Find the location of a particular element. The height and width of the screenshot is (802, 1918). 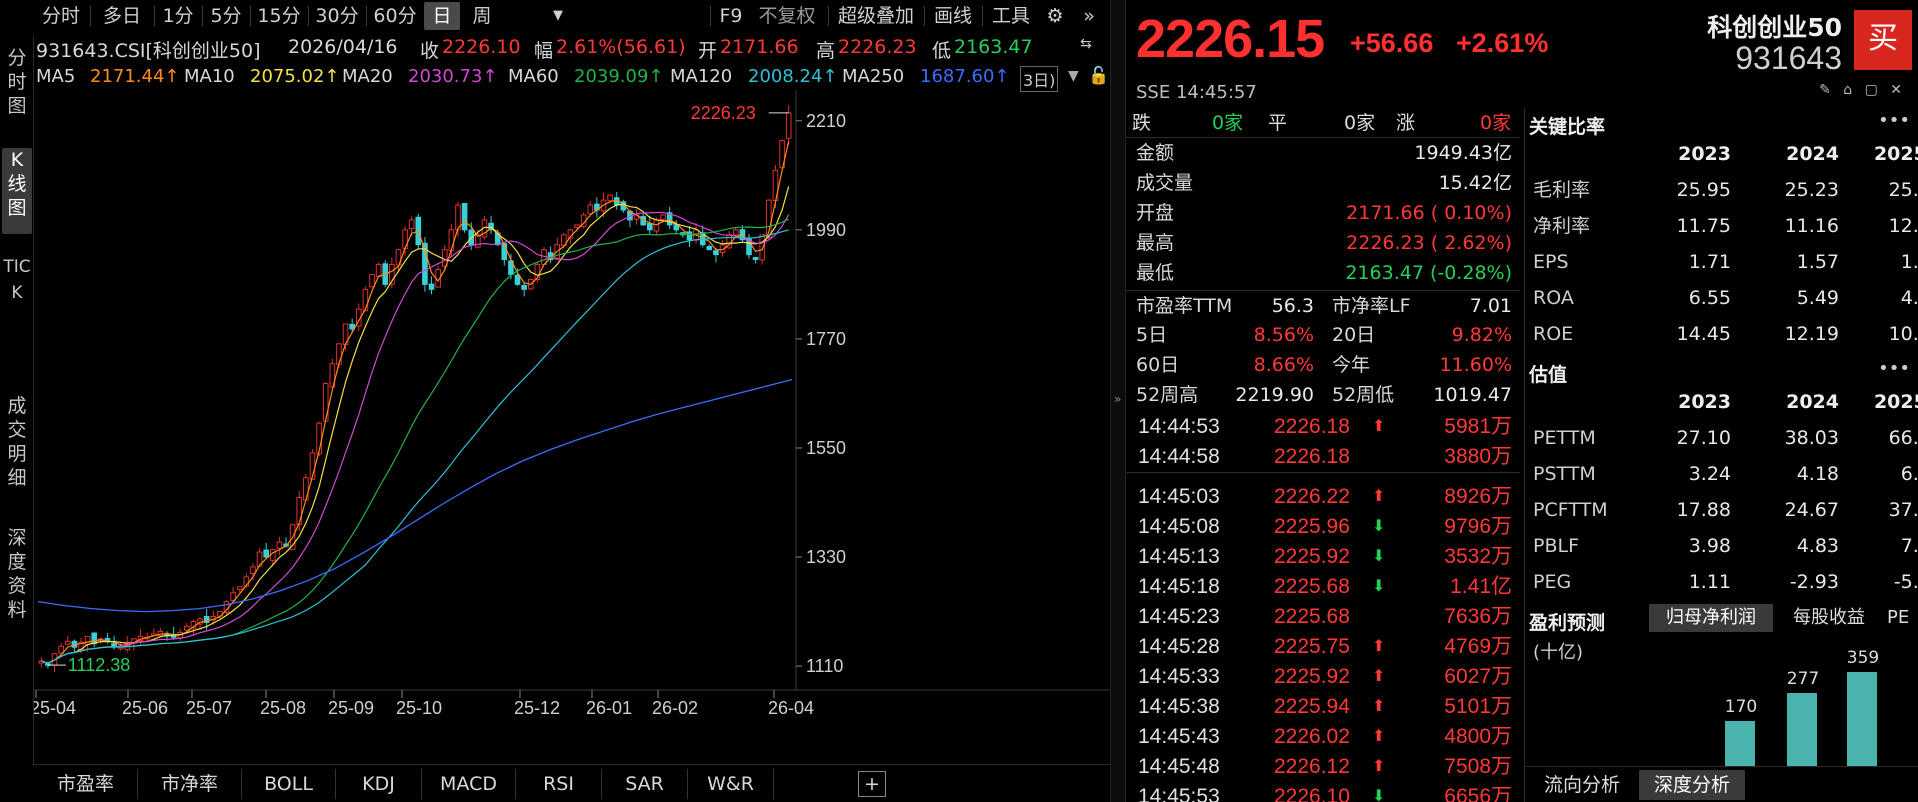

tools-button: 工具 is located at coordinates (1011, 16).